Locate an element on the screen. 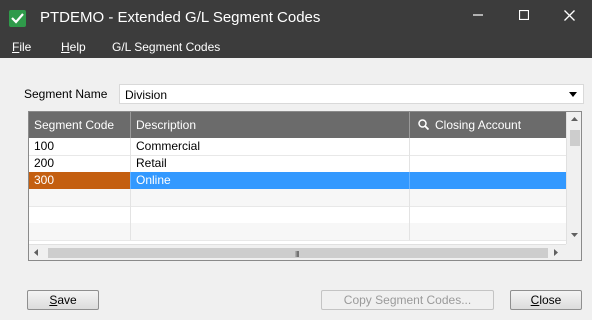  close-icon is located at coordinates (569, 15).